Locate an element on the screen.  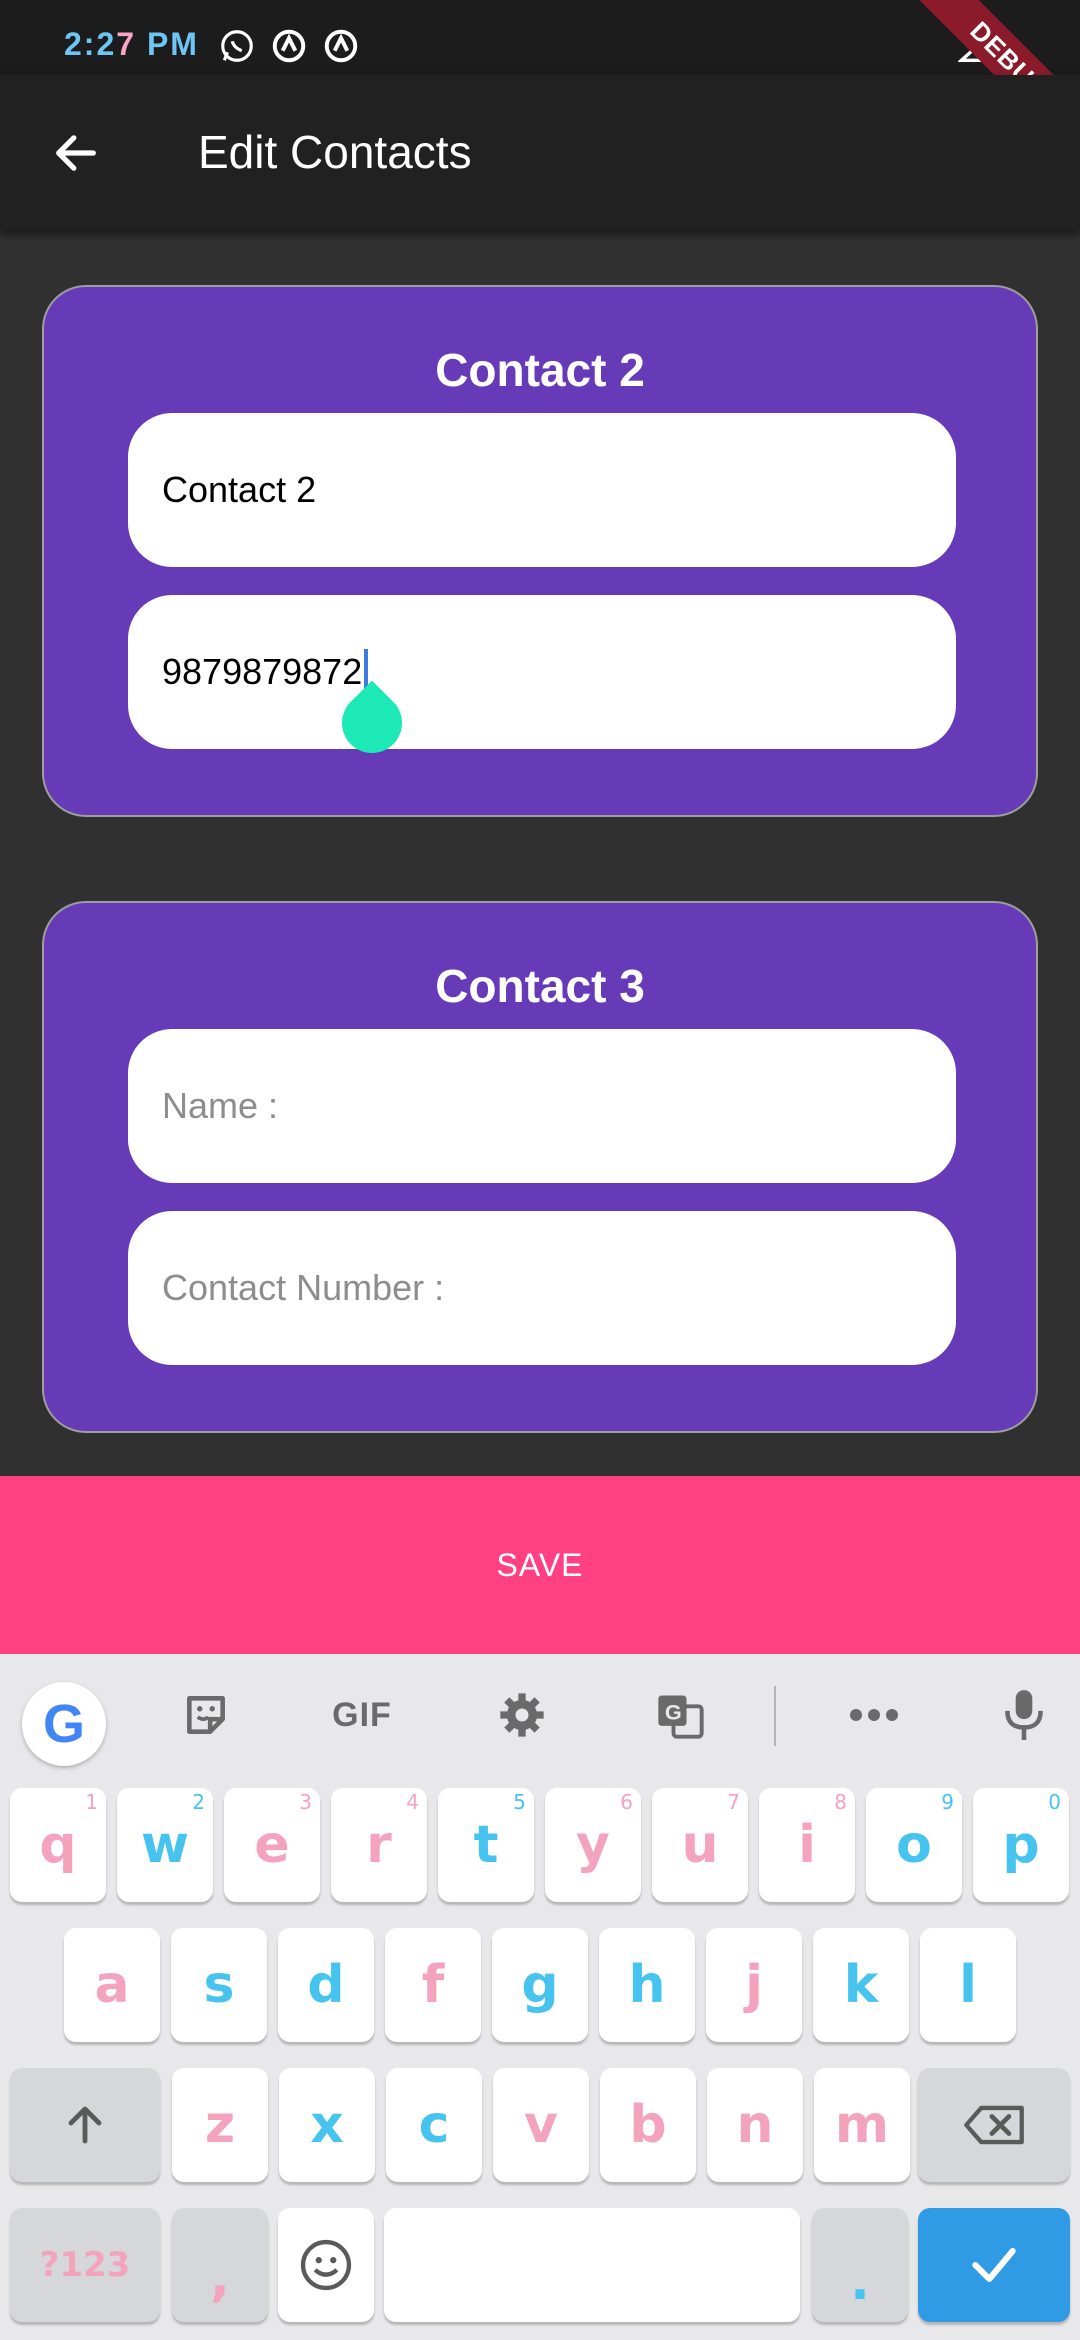
key-i: i8 is located at coordinates (807, 1845).